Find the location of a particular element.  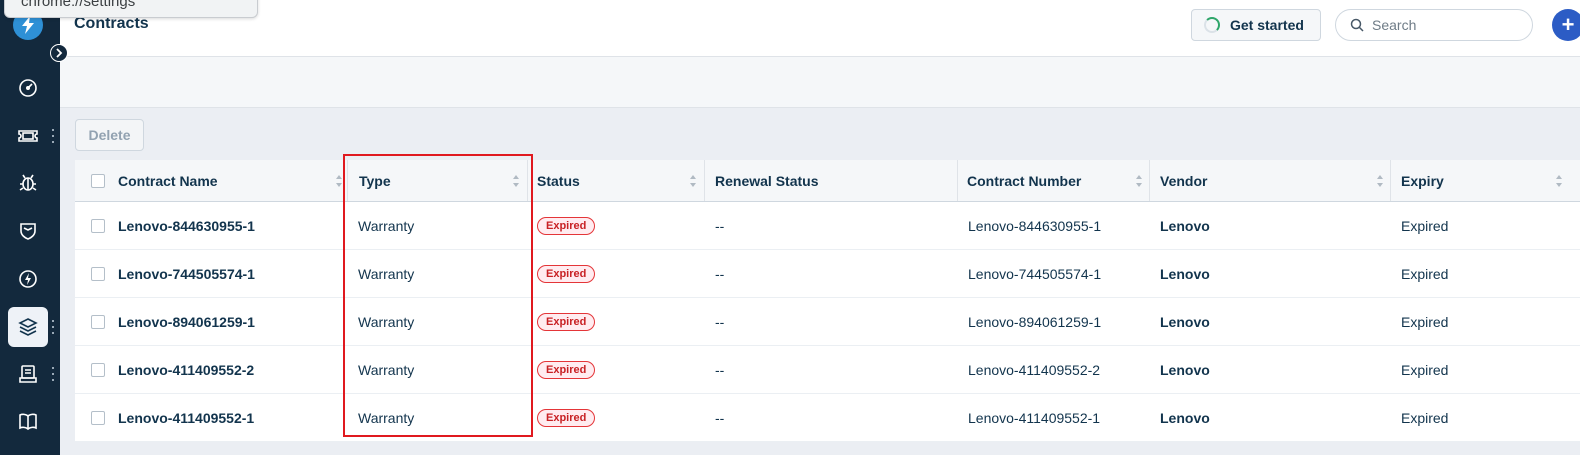

url-tooltip: chrome://settings is located at coordinates (131, 9).